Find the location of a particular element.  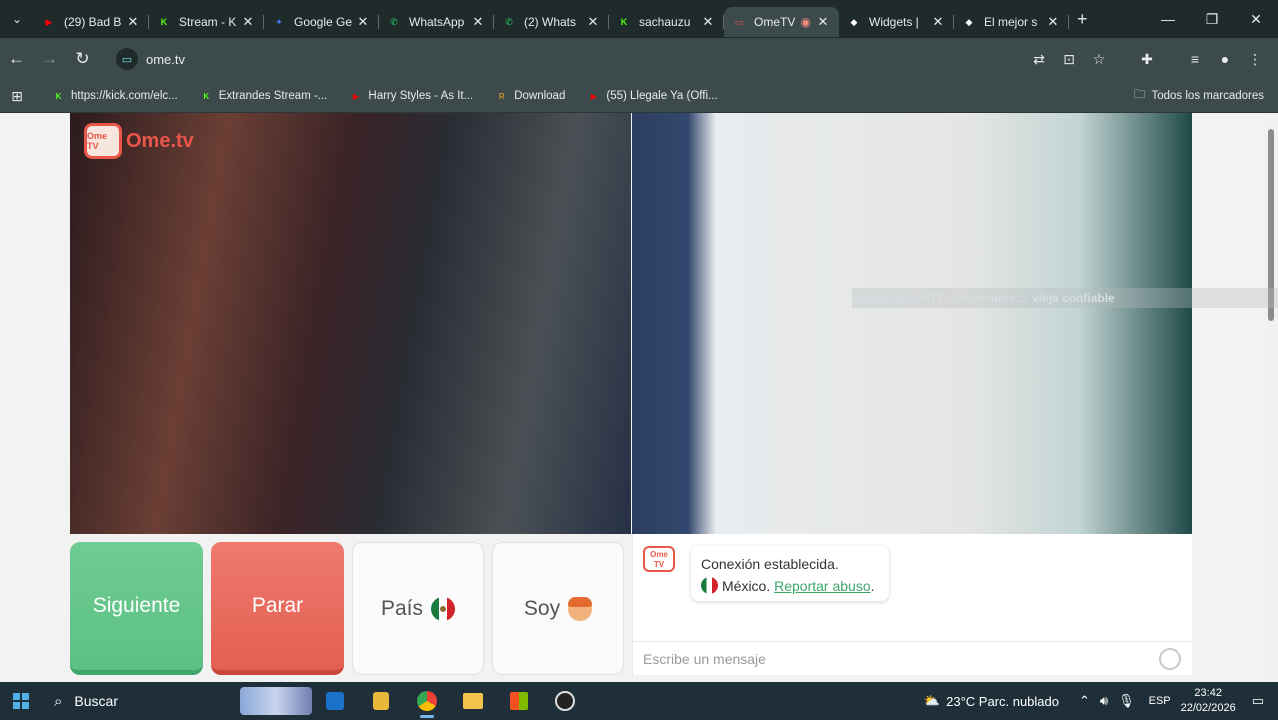

emoji-icon is located at coordinates (1170, 659).